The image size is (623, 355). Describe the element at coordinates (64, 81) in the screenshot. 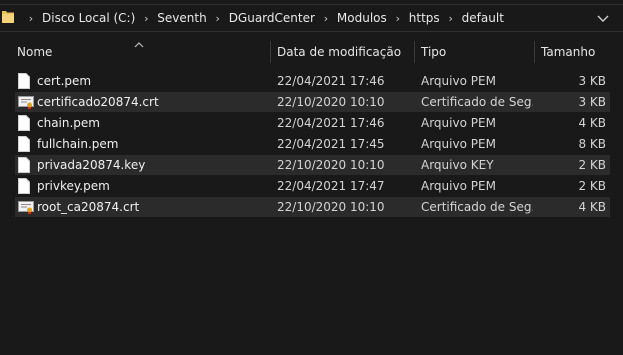

I see `file-name: cert.pem` at that location.